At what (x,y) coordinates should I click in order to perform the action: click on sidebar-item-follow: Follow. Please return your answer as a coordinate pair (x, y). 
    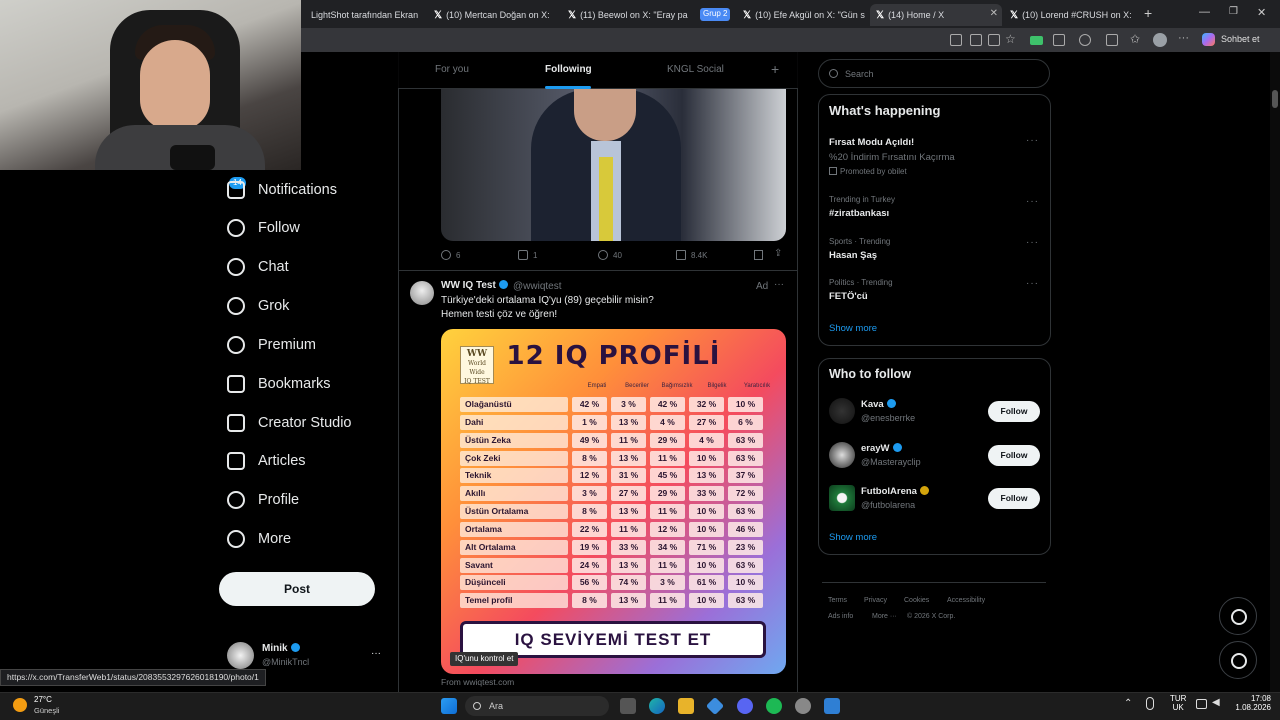
    Looking at the image, I should click on (263, 228).